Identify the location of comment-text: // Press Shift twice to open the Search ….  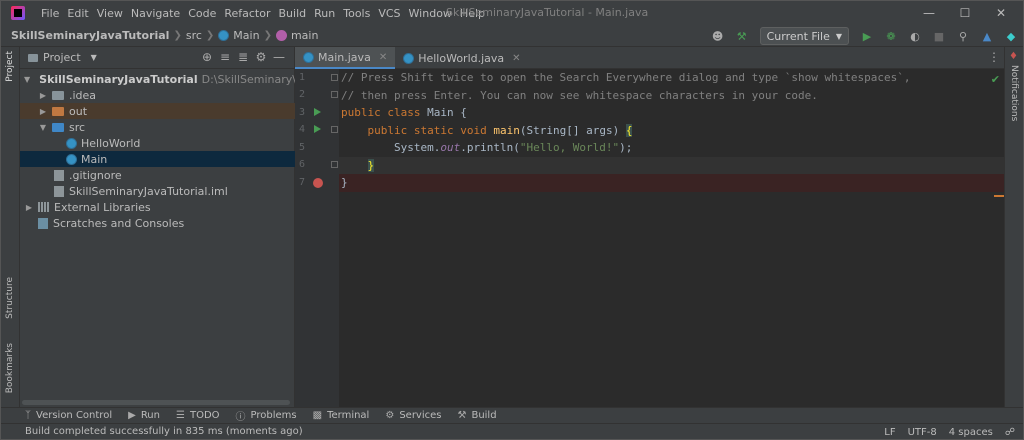
(626, 77).